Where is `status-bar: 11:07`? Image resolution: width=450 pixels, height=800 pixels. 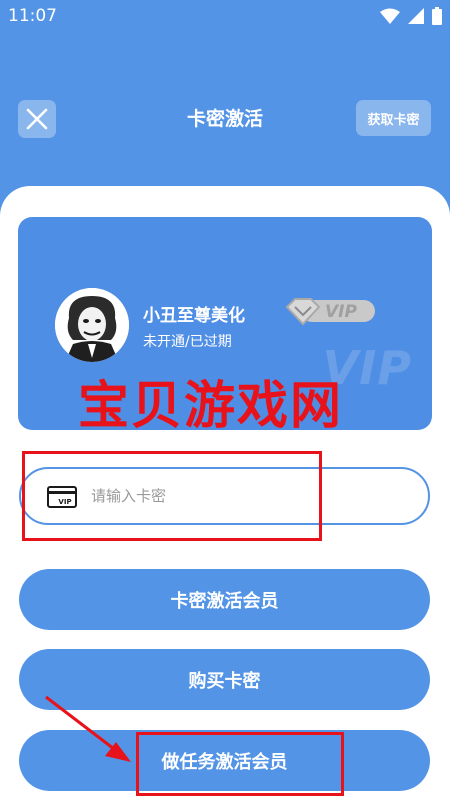 status-bar: 11:07 is located at coordinates (225, 17).